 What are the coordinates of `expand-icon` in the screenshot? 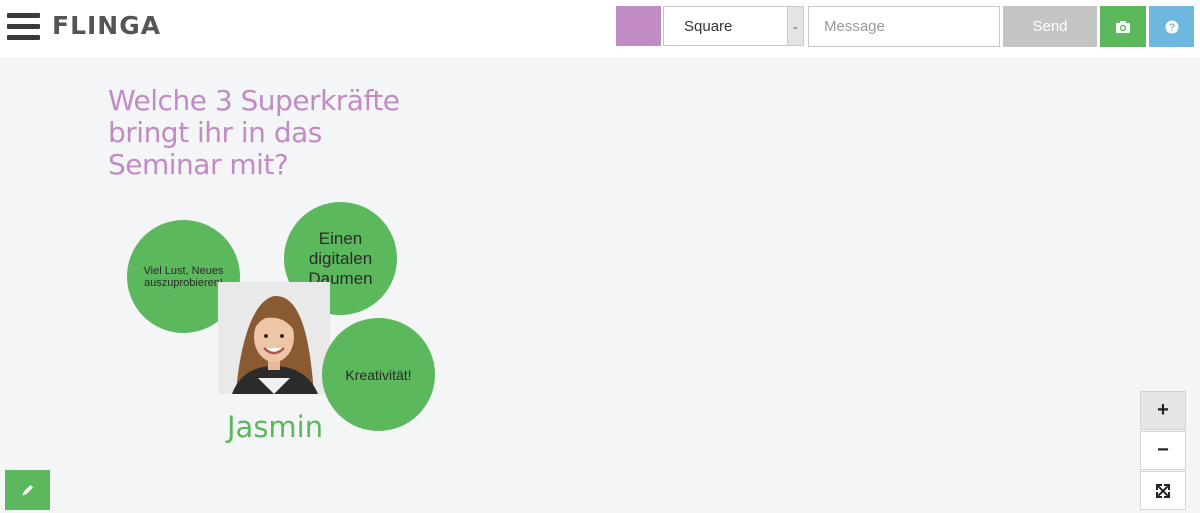 It's located at (1163, 490).